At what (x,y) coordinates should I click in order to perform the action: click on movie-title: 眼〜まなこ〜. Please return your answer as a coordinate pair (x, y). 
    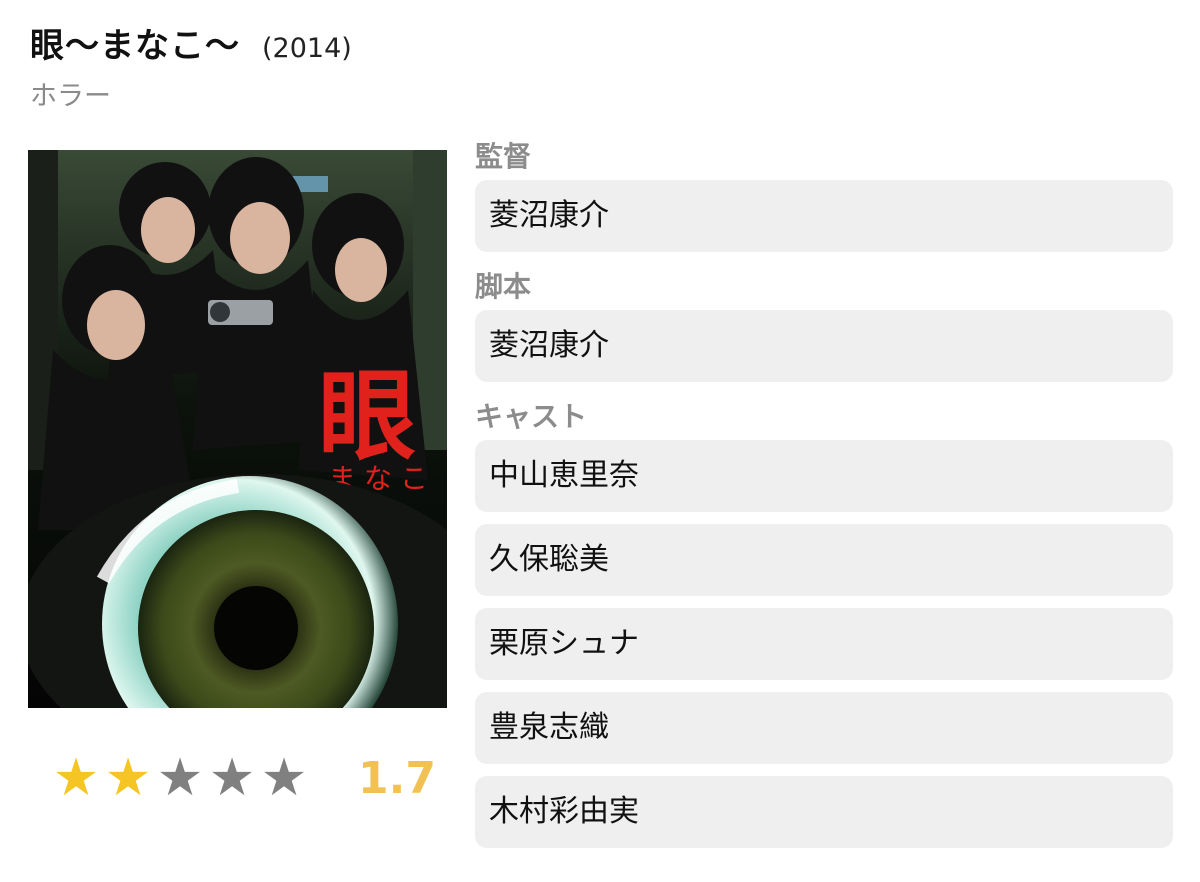
    Looking at the image, I should click on (135, 46).